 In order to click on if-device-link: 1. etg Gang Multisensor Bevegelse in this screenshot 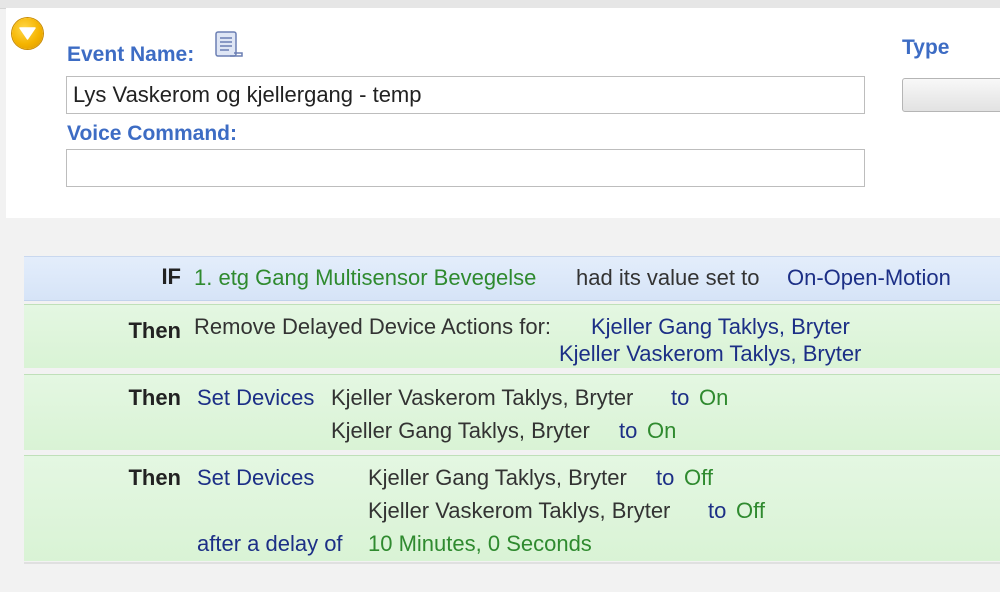, I will do `click(365, 278)`.